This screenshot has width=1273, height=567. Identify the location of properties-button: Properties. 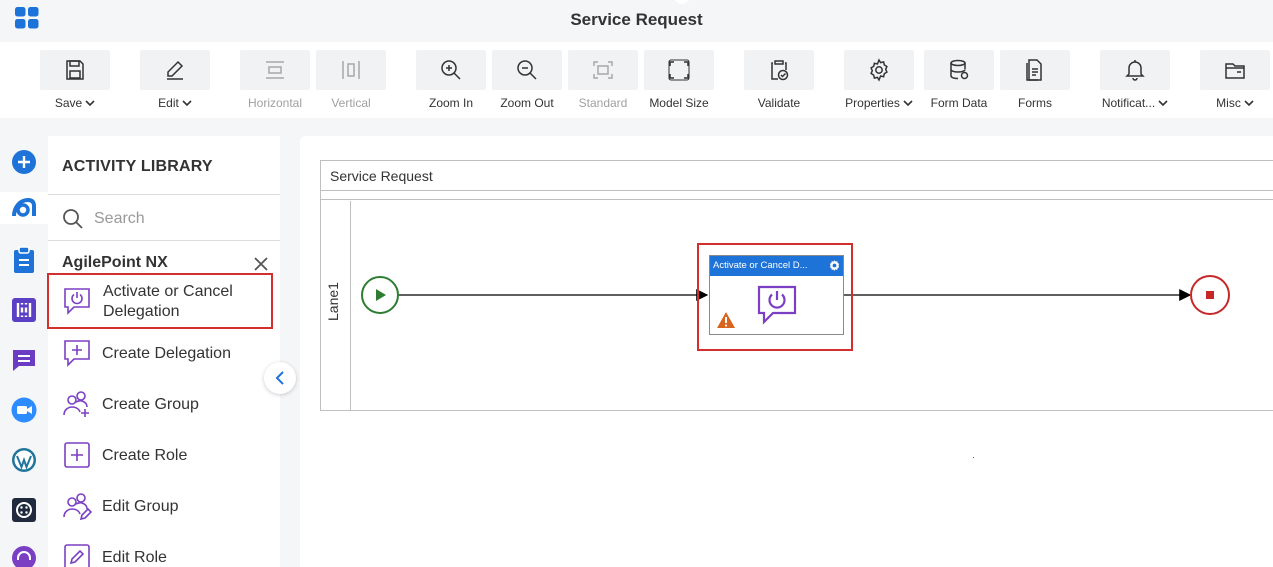
(879, 83).